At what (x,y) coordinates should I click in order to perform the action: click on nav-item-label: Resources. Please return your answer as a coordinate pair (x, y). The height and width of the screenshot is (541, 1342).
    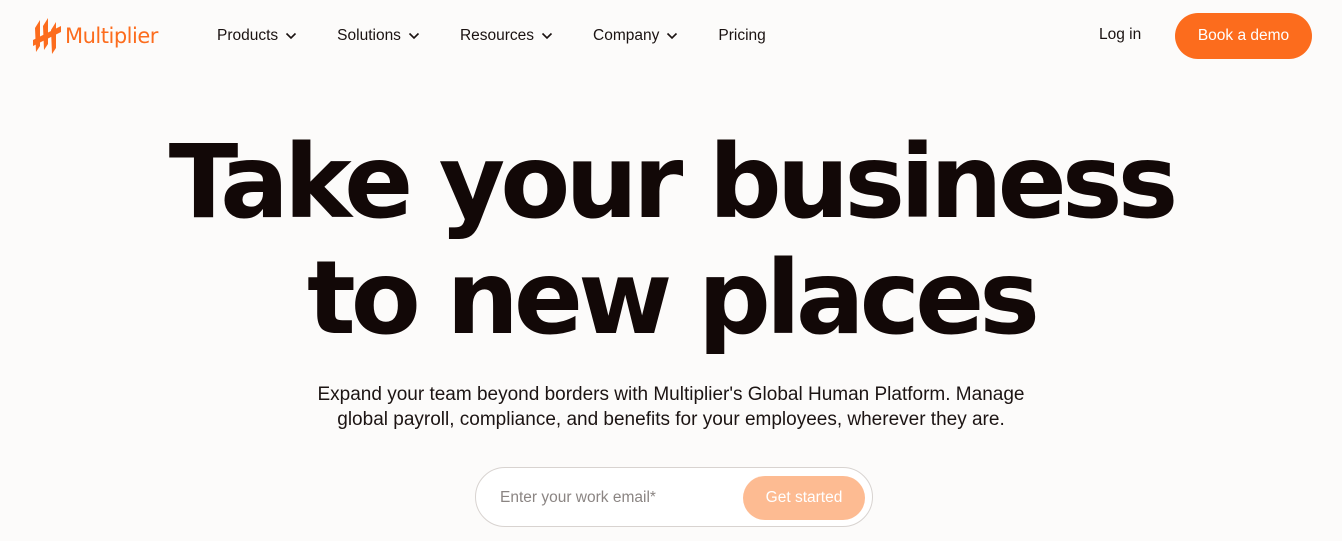
    Looking at the image, I should click on (497, 35).